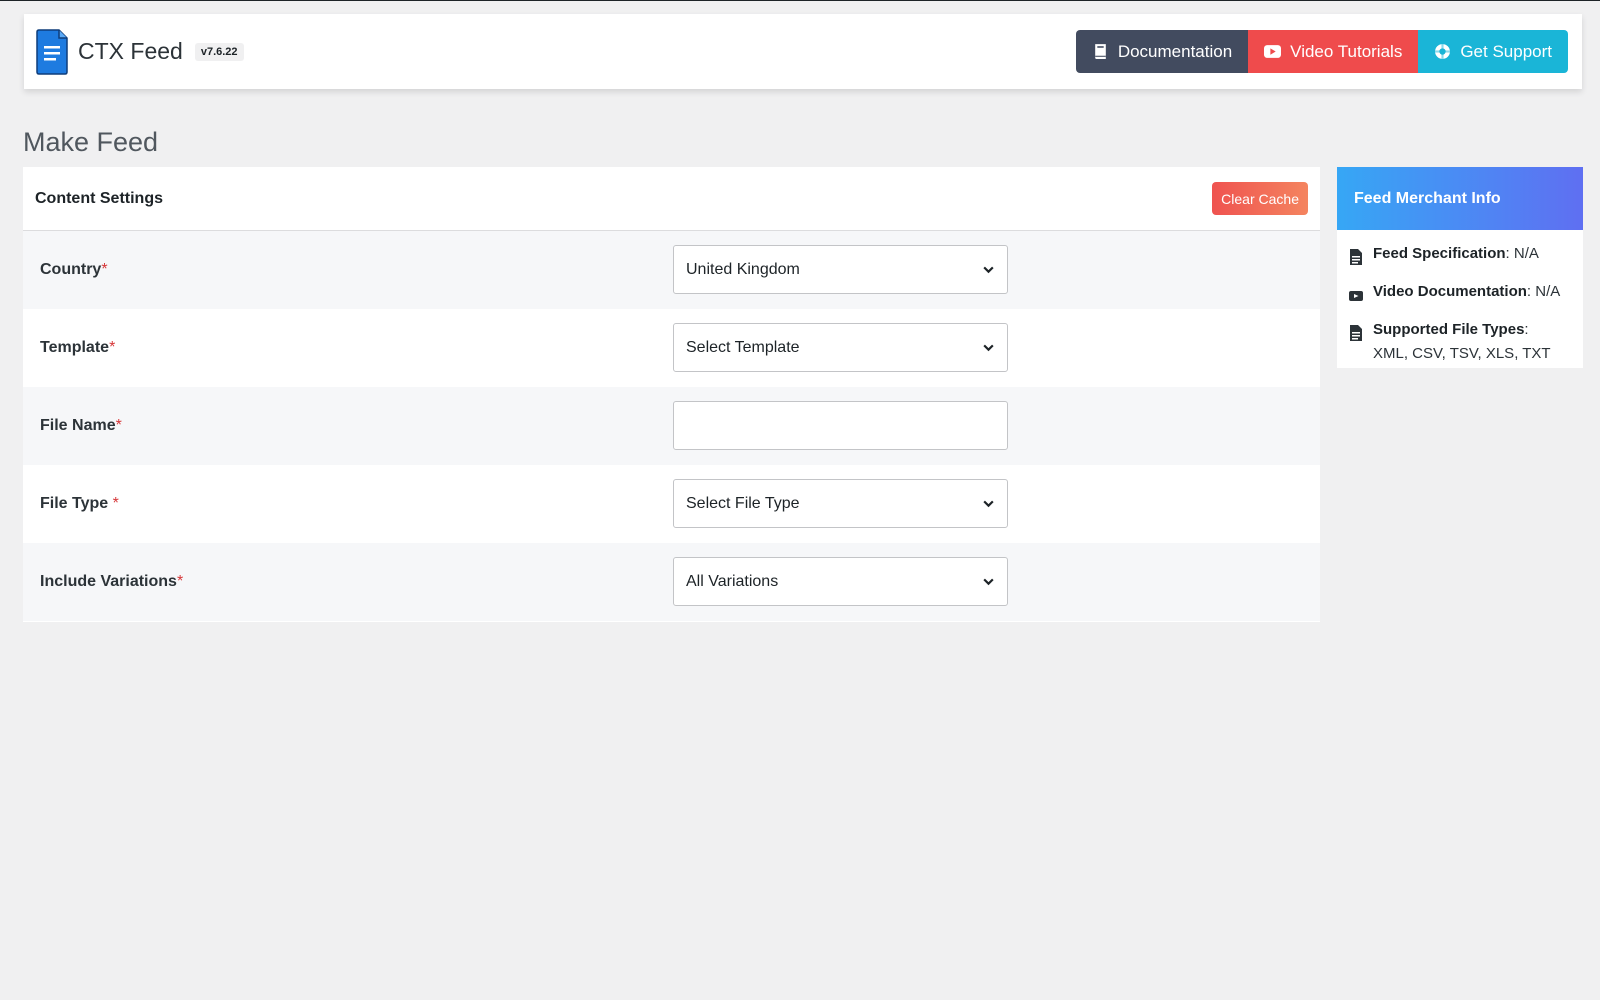 The width and height of the screenshot is (1600, 1000). What do you see at coordinates (671, 348) in the screenshot?
I see `template-row: Template* Select Template` at bounding box center [671, 348].